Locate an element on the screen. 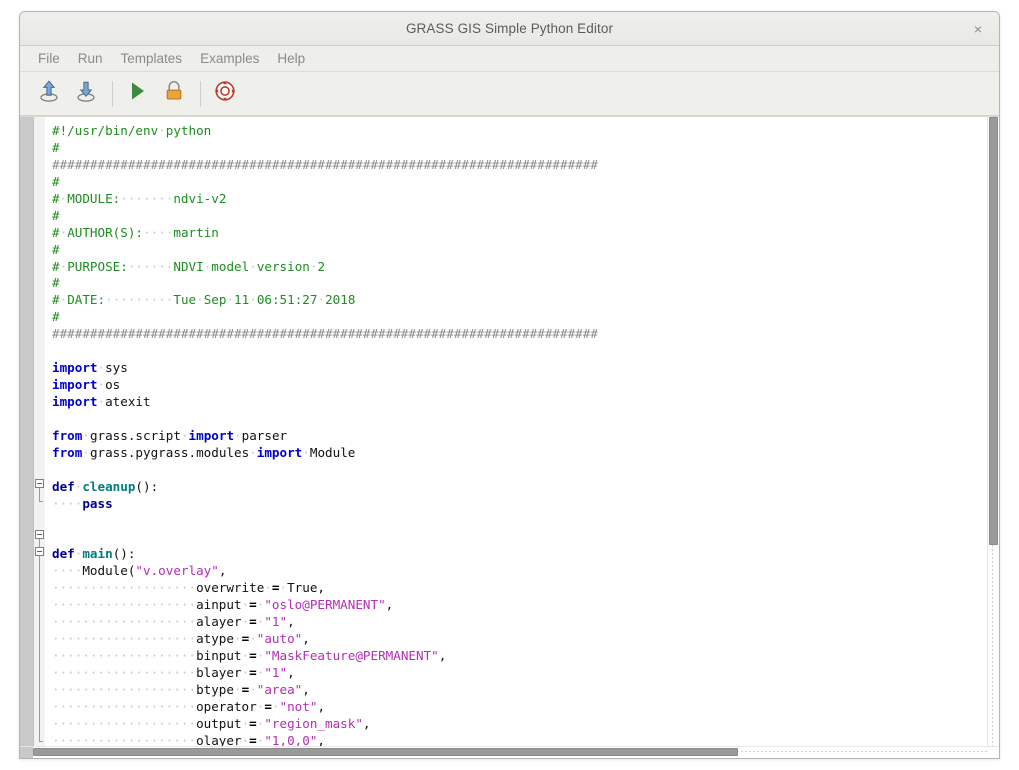 Image resolution: width=1019 pixels, height=770 pixels. run-script-button is located at coordinates (137, 94).